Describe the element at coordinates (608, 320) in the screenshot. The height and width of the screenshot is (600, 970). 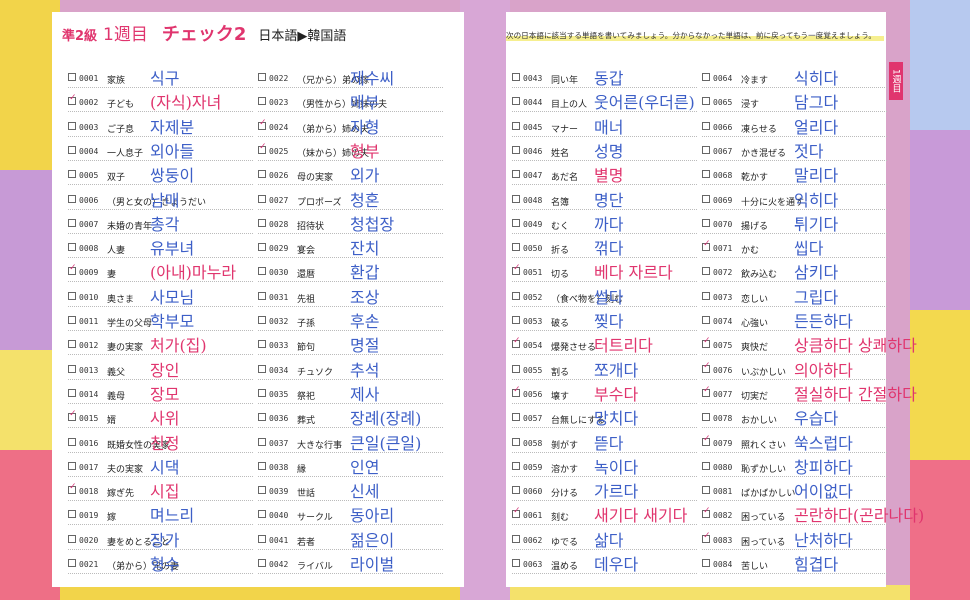
I see `korean-answer: 찢다` at that location.